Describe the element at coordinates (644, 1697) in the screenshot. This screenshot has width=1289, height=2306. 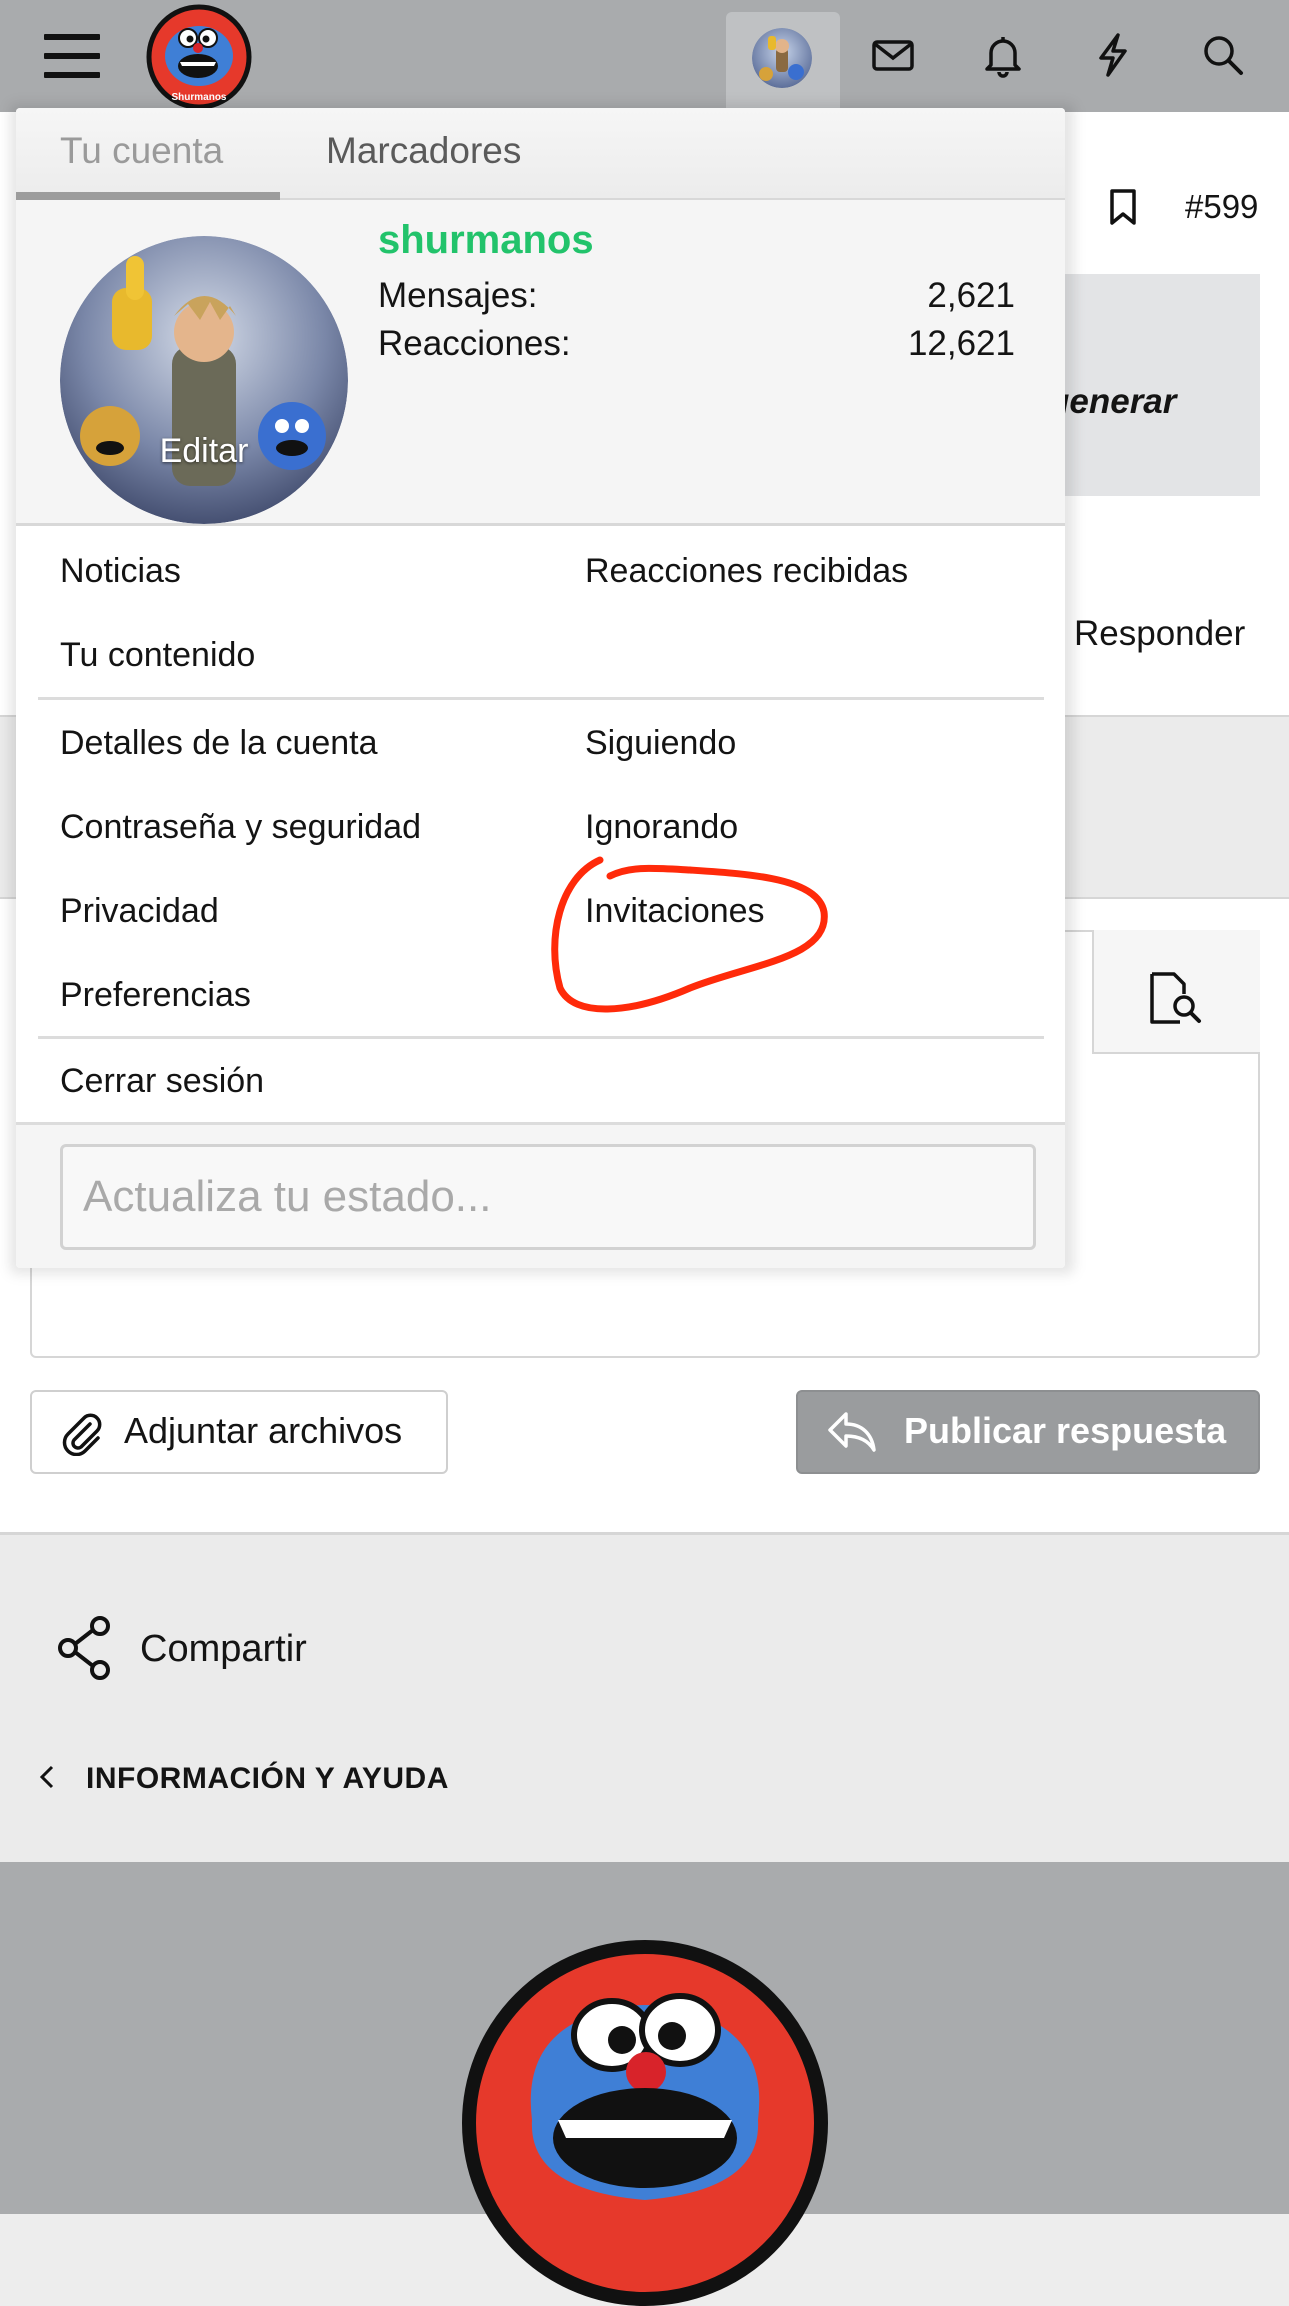
I see `thread-footer-actions` at that location.